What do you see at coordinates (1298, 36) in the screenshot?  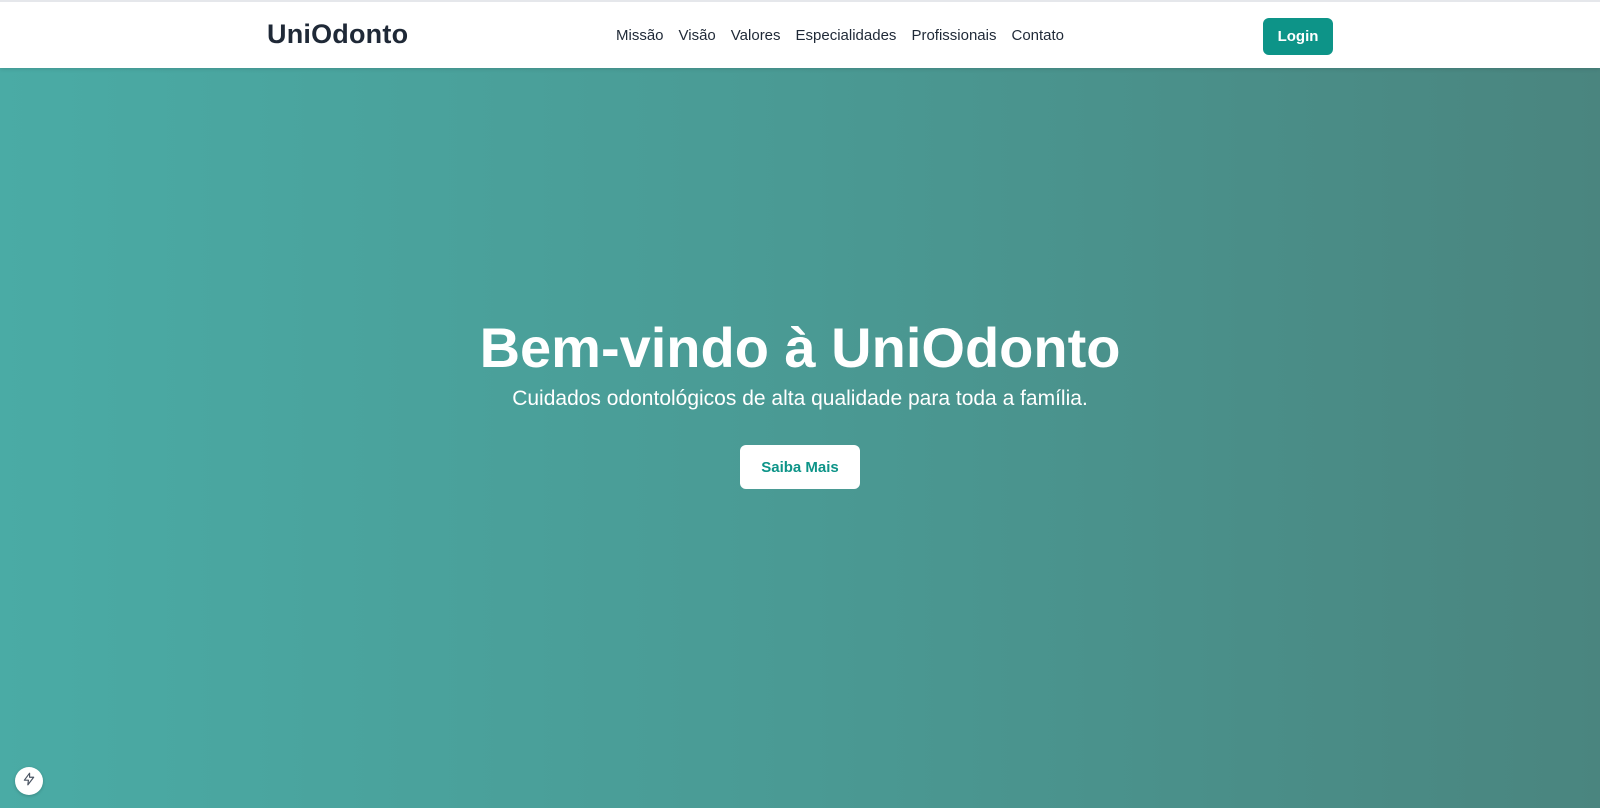 I see `login-button: Login` at bounding box center [1298, 36].